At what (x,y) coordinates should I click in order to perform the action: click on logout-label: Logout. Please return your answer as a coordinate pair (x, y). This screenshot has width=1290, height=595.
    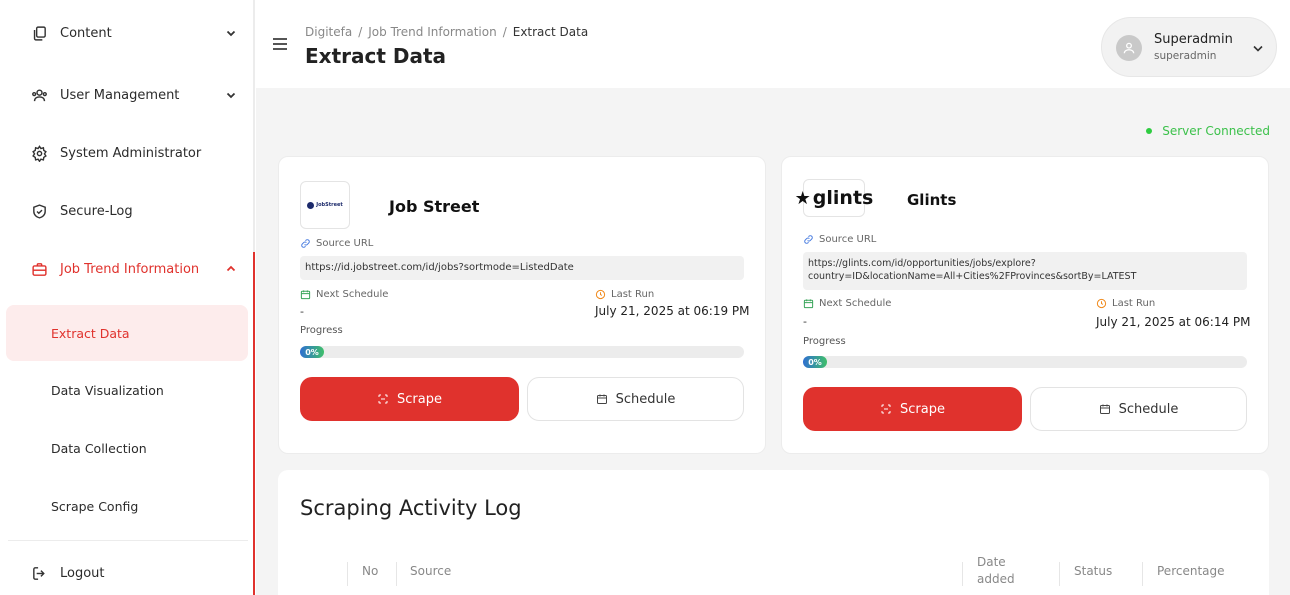
    Looking at the image, I should click on (82, 573).